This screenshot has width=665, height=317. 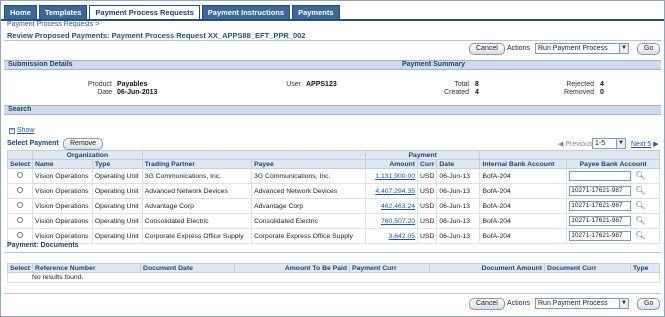 What do you see at coordinates (43, 245) in the screenshot?
I see `documents-heading: Payment: Documents` at bounding box center [43, 245].